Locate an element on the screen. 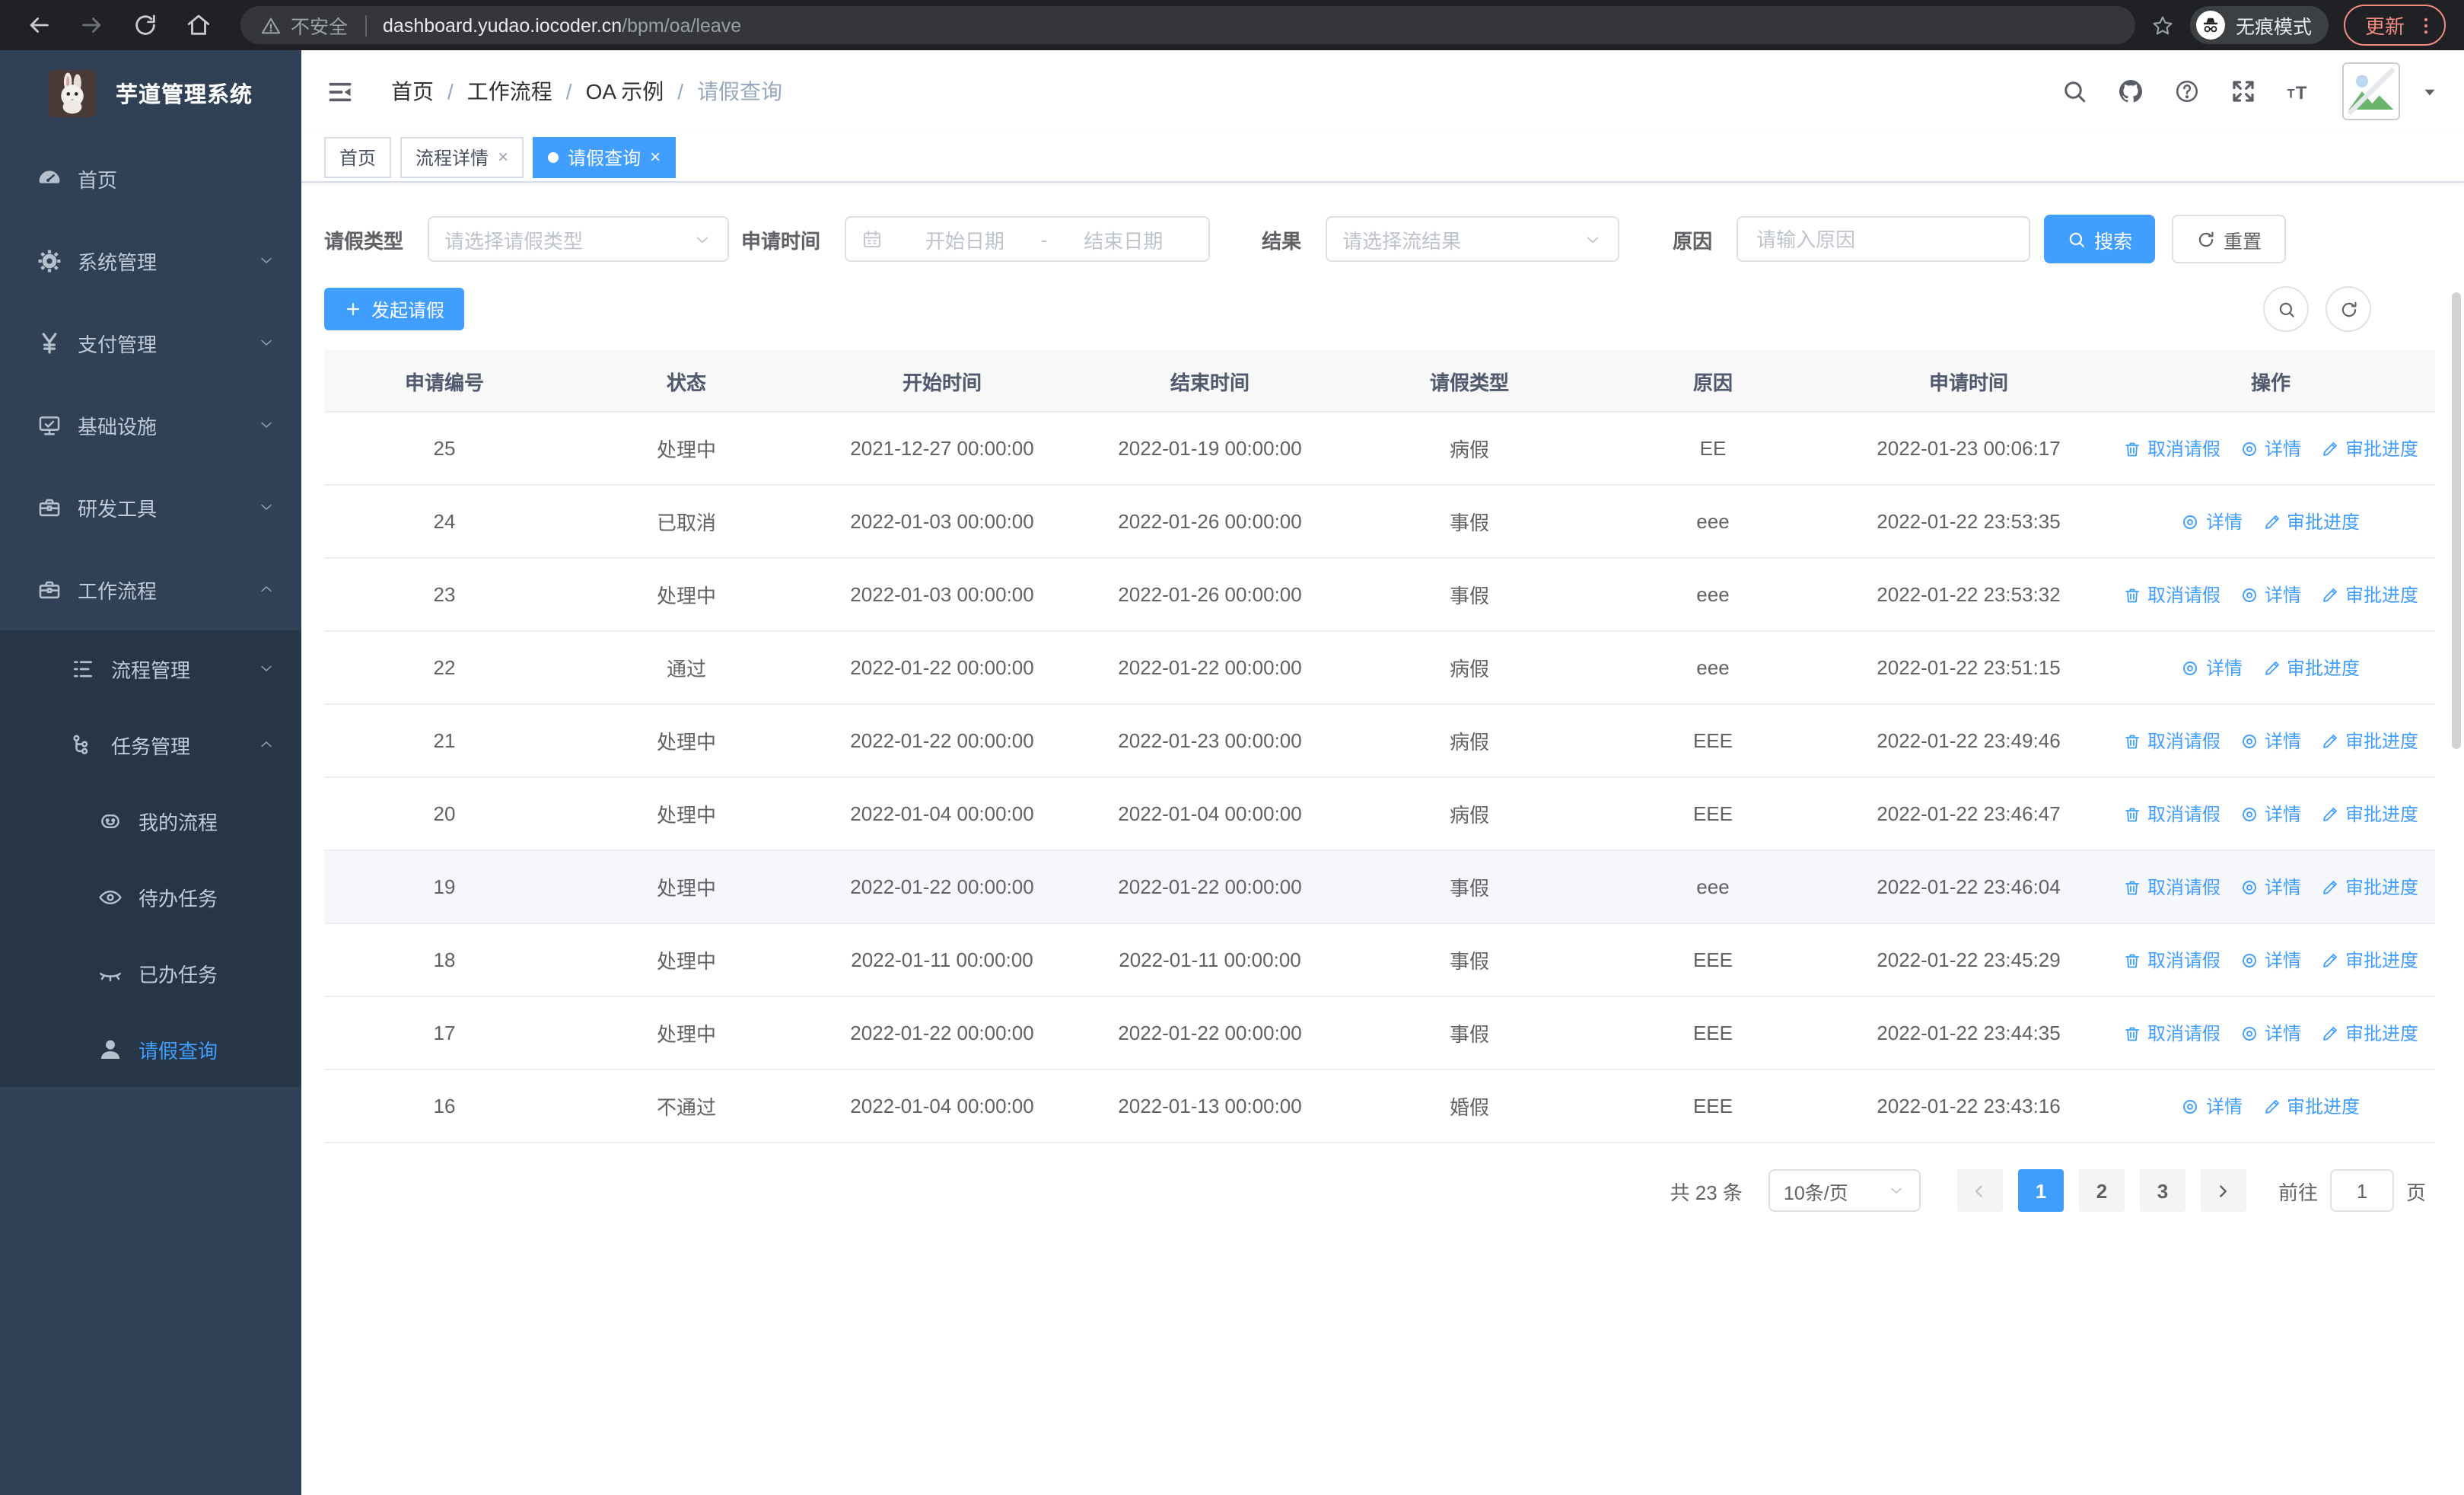  breadcrumb-item: 首页 is located at coordinates (412, 92).